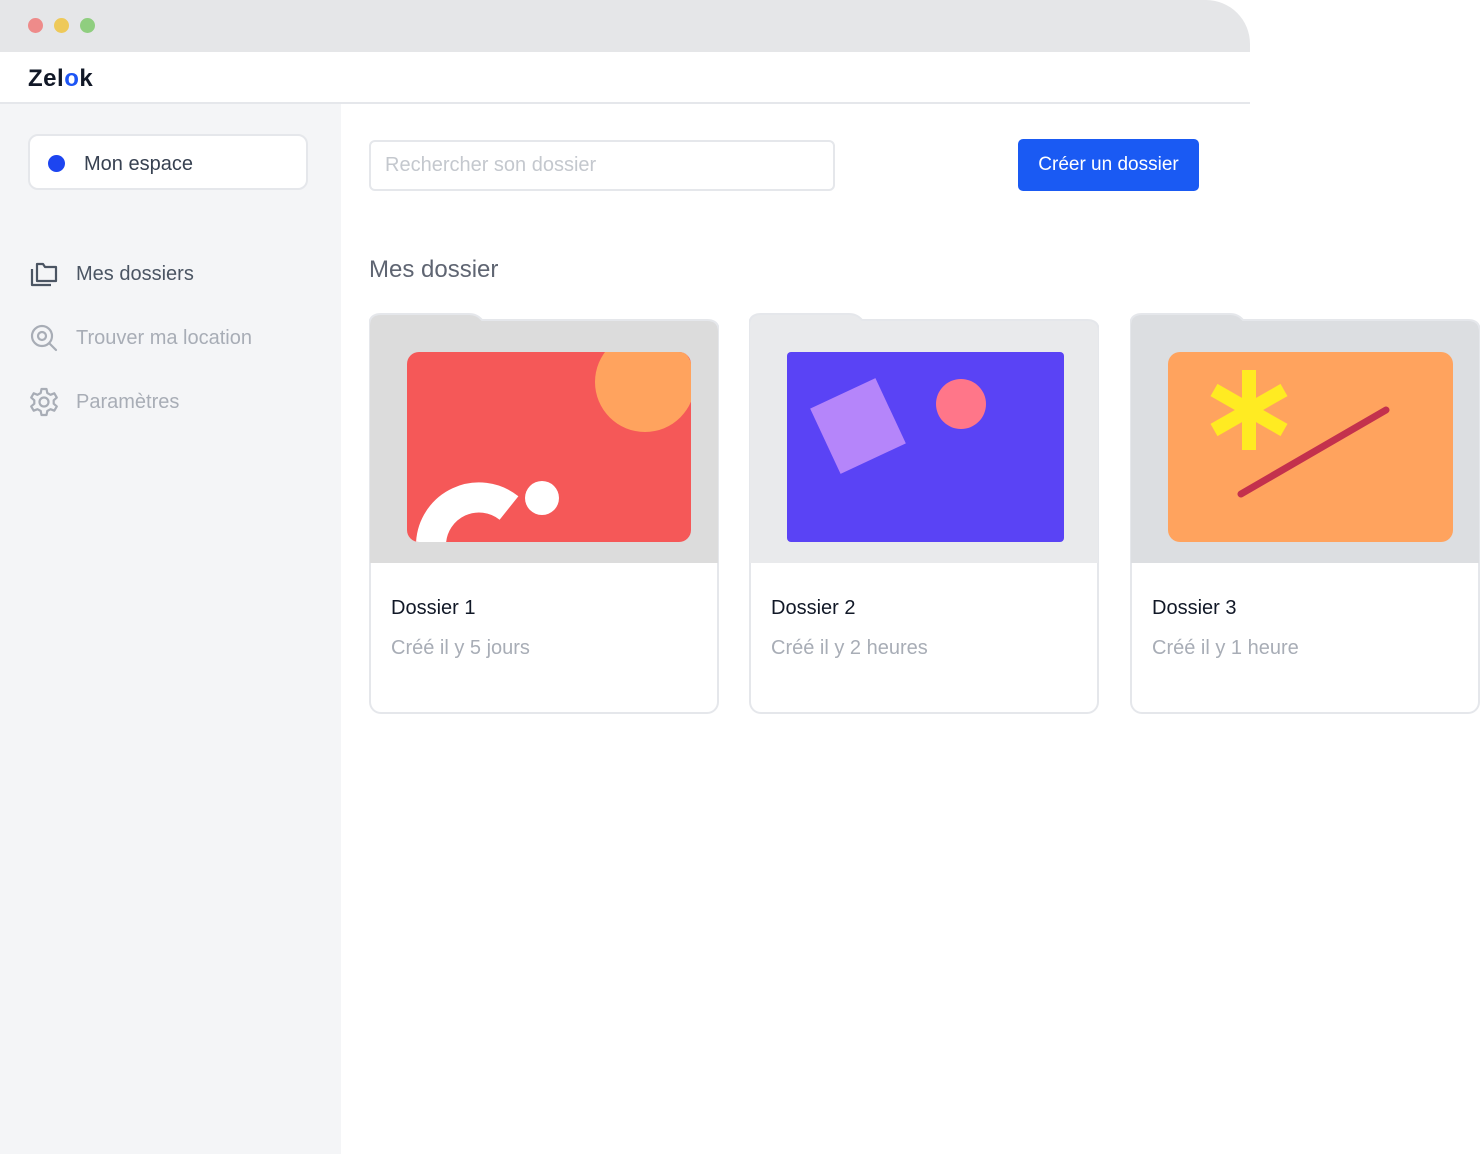  What do you see at coordinates (1108, 165) in the screenshot?
I see `create-folder-button: Créer un dossier` at bounding box center [1108, 165].